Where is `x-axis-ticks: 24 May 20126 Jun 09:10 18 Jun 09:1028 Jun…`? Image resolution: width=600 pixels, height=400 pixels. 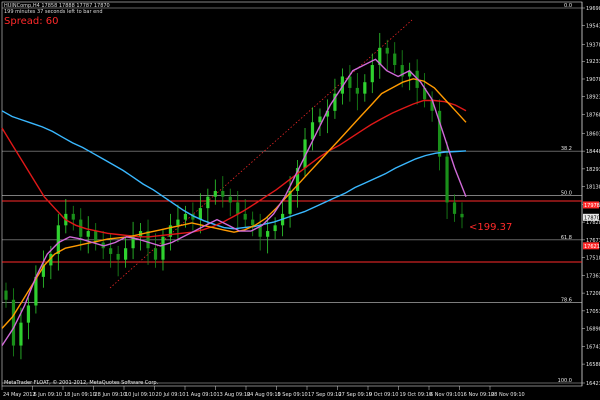
x-axis-ticks: 24 May 20126 Jun 09:10 18 Jun 09:1028 Jun… is located at coordinates (263, 392).